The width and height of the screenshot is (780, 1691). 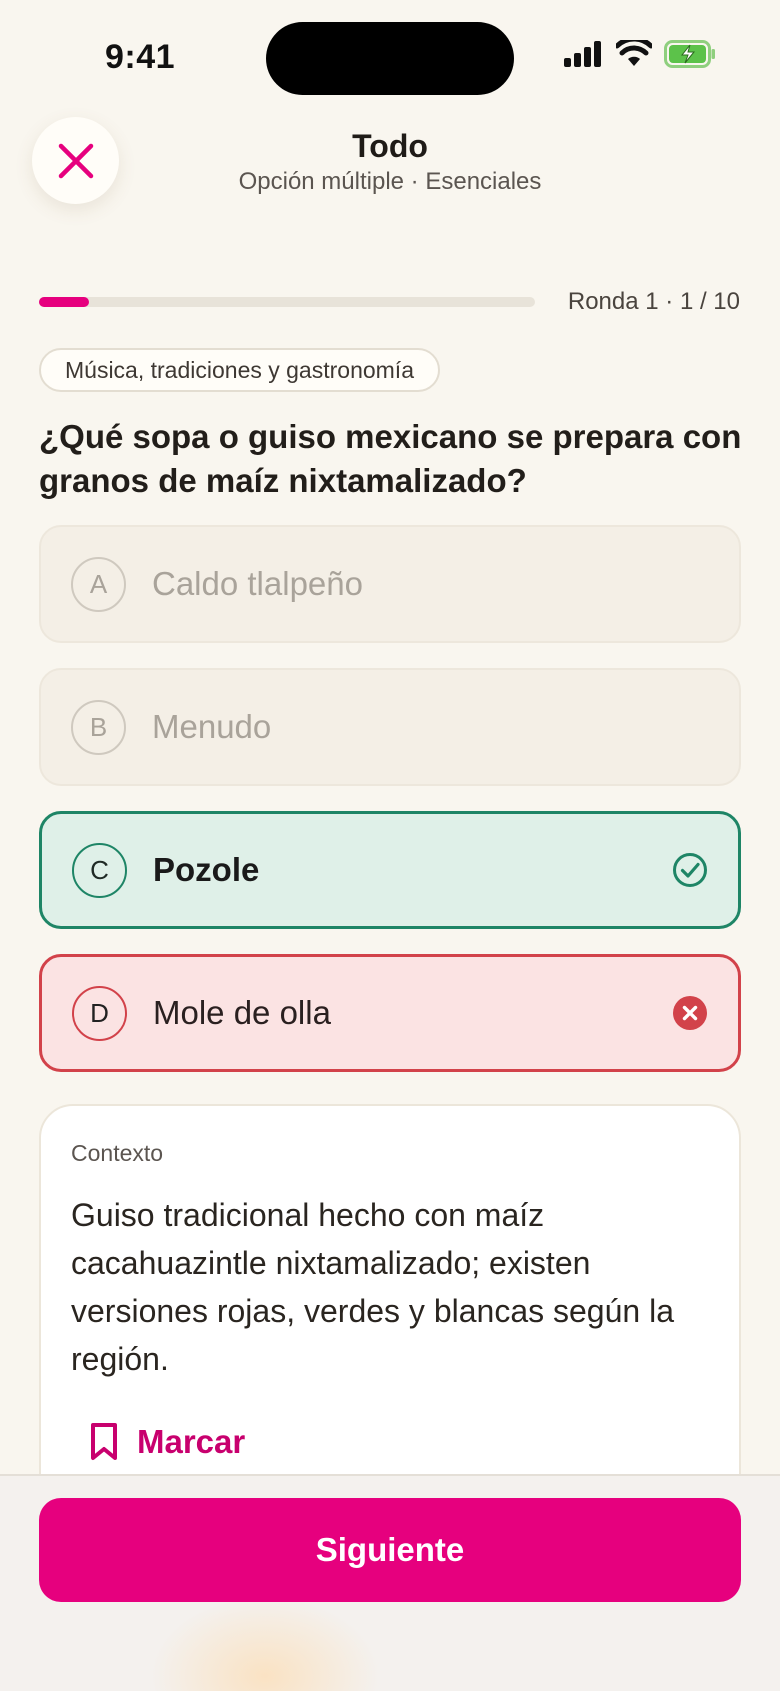 I want to click on progress-fill, so click(x=64, y=302).